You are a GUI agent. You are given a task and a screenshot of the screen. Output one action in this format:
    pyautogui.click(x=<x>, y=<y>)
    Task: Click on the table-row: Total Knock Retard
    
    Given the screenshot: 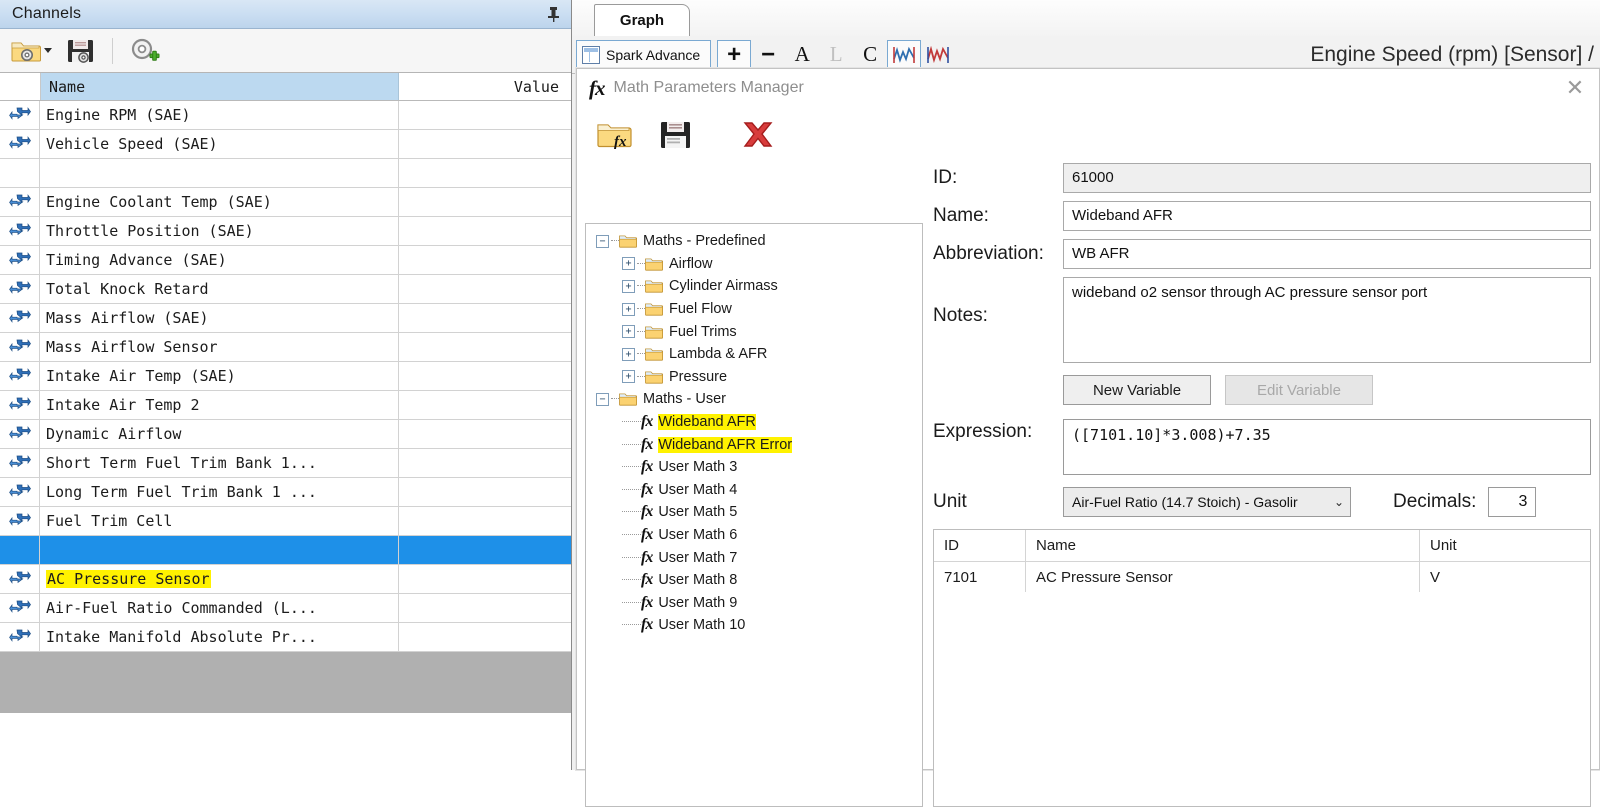 What is the action you would take?
    pyautogui.click(x=285, y=289)
    